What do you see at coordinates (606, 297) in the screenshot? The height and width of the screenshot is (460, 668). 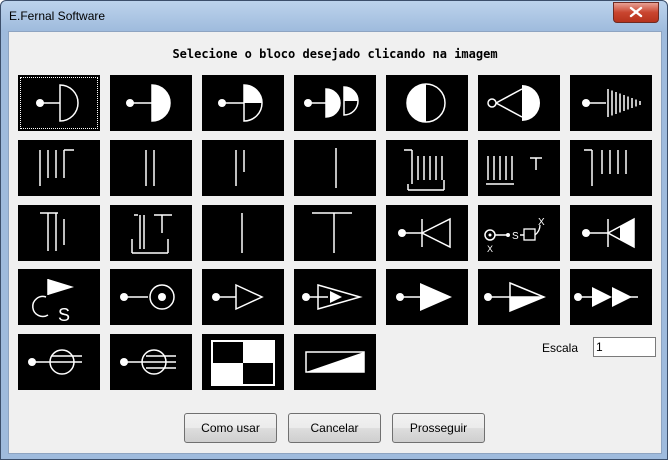 I see `double-triangle-icon` at bounding box center [606, 297].